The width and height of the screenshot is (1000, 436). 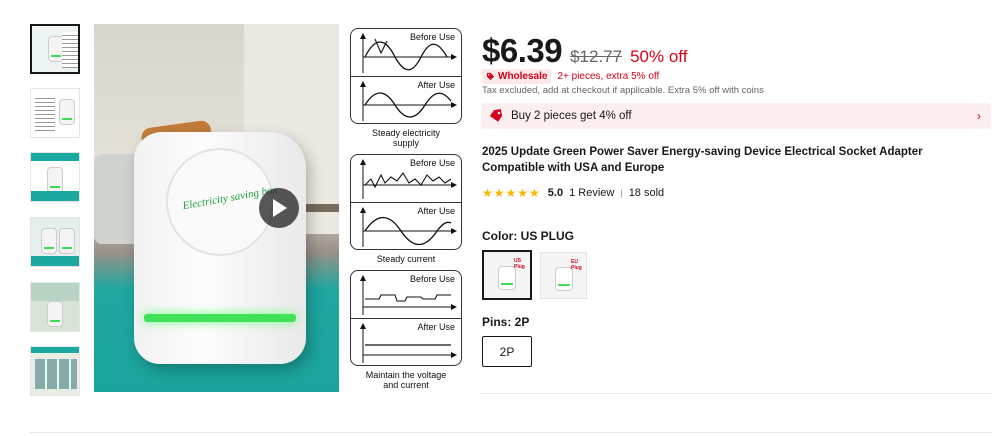 I want to click on rating-row: ★★★★★ 5.0 1 Review | 18 sold, so click(x=573, y=193).